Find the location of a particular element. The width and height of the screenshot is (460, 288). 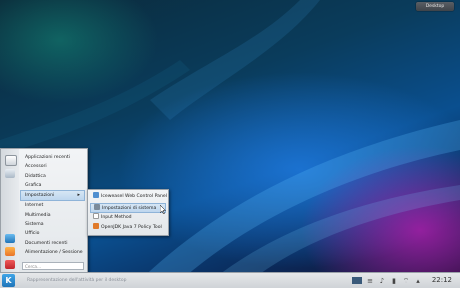

network-icon: ⌔ is located at coordinates (406, 281).